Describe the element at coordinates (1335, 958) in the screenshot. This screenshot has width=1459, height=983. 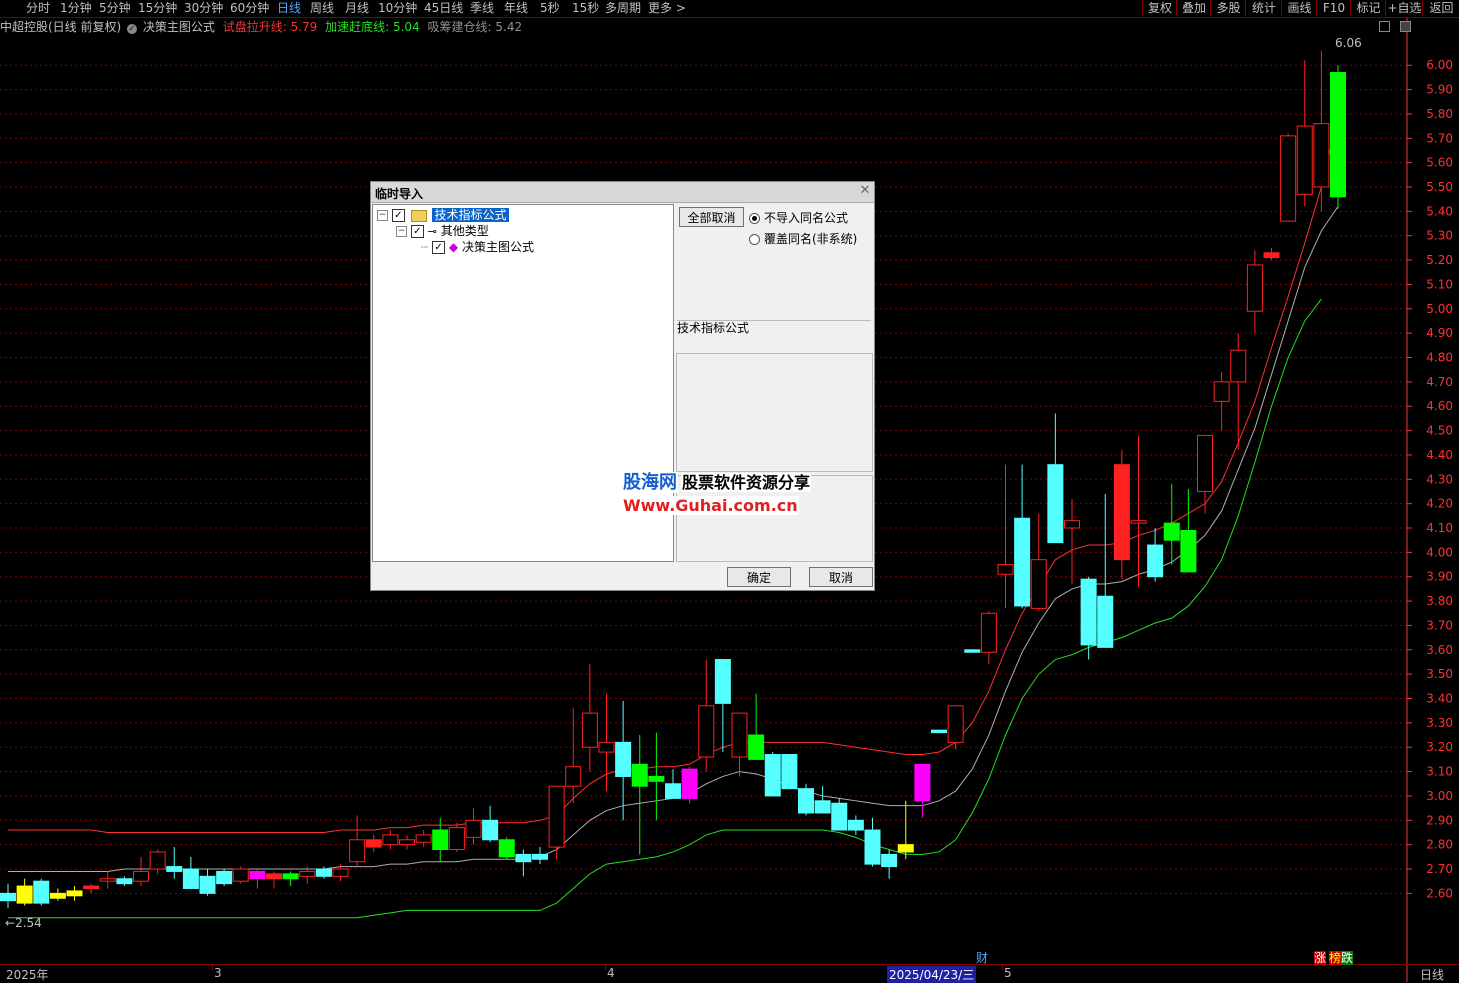
I see `list-marker: 榜` at that location.